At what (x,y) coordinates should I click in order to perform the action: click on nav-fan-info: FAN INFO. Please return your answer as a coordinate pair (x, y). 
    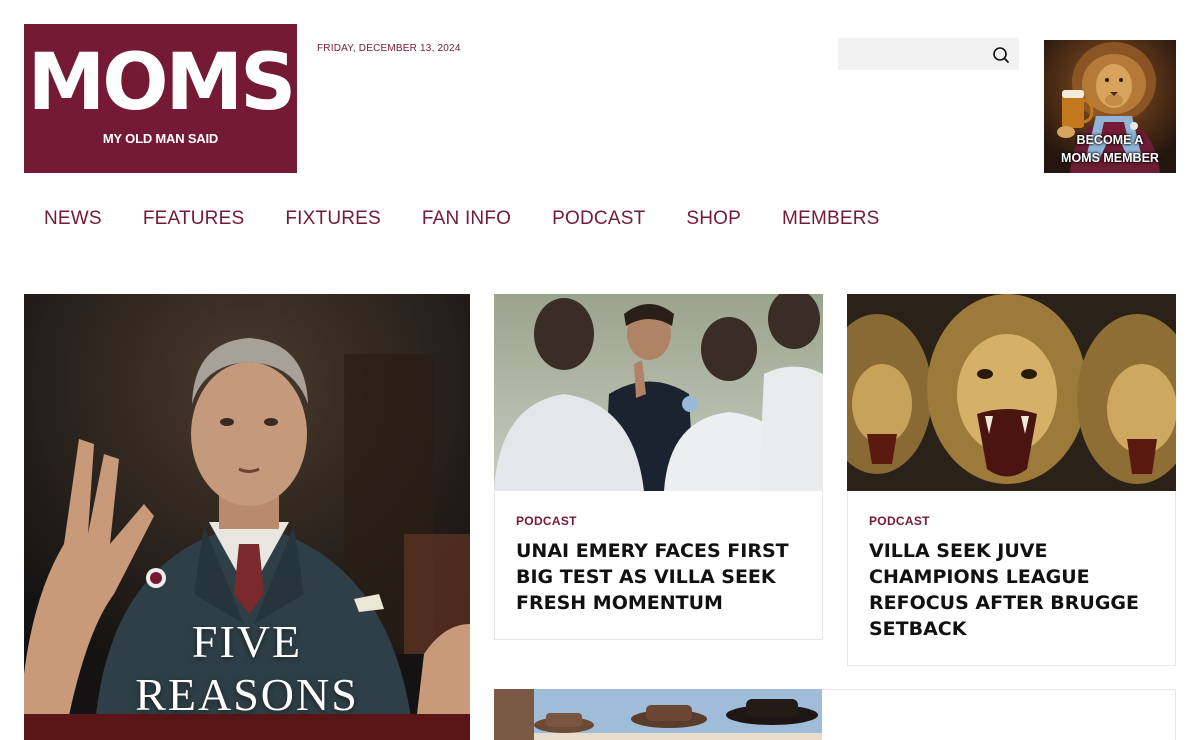
    Looking at the image, I should click on (466, 219).